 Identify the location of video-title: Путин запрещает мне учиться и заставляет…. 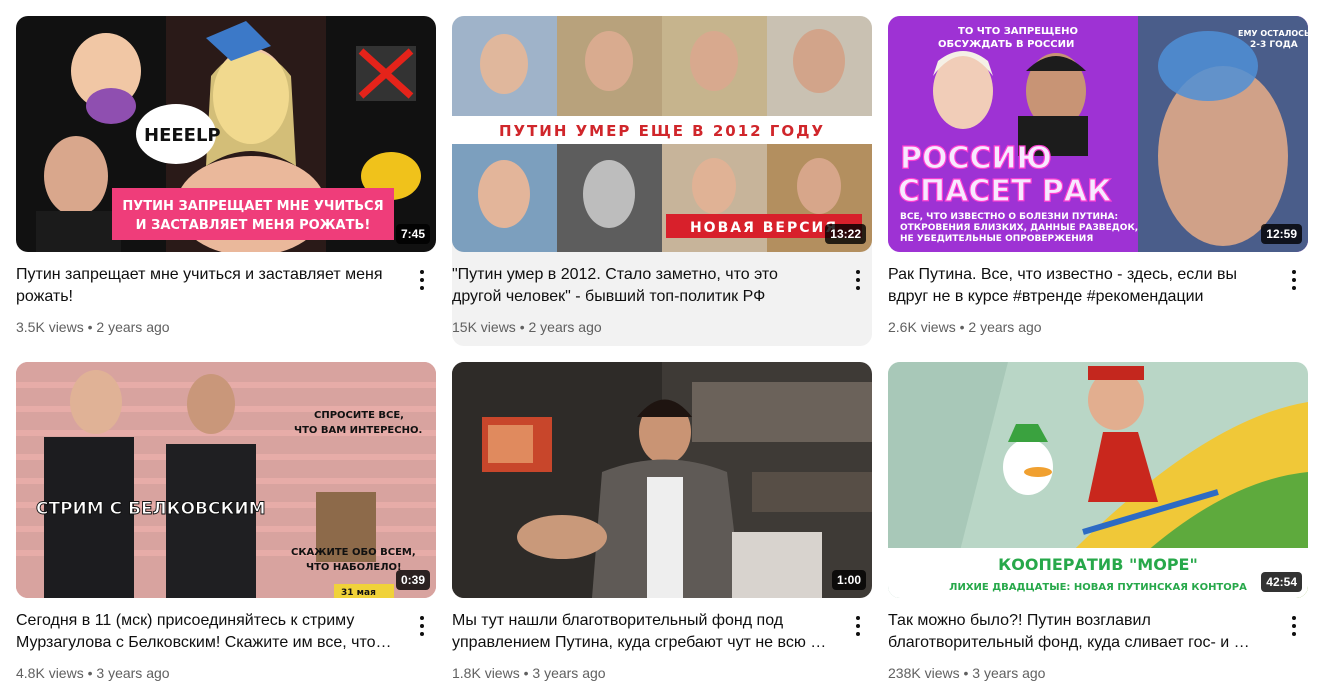
(205, 286).